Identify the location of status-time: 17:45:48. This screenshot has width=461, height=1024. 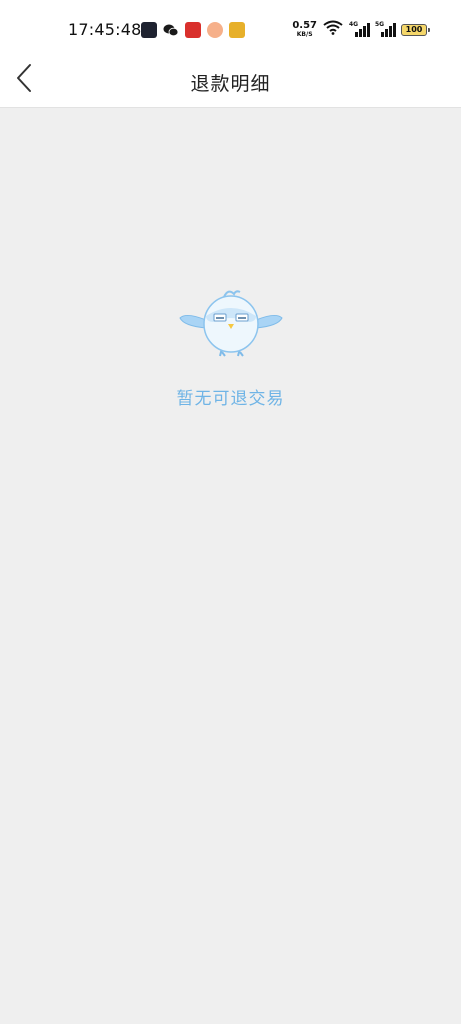
(105, 29).